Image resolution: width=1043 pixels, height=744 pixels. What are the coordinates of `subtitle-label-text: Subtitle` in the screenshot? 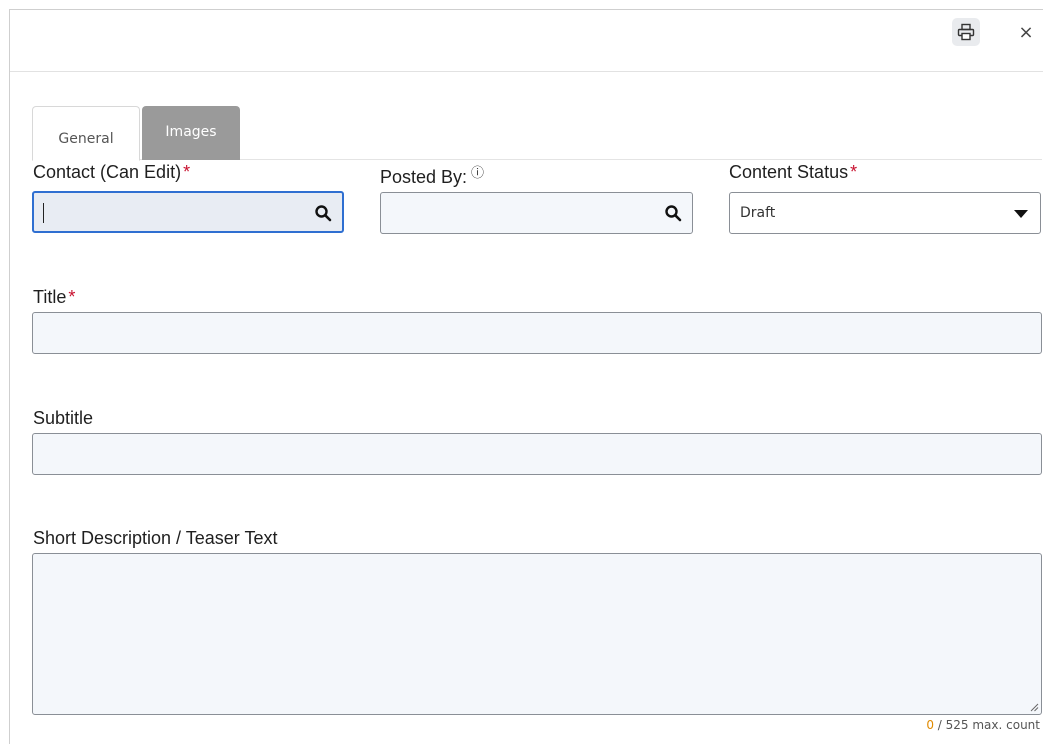 It's located at (63, 418).